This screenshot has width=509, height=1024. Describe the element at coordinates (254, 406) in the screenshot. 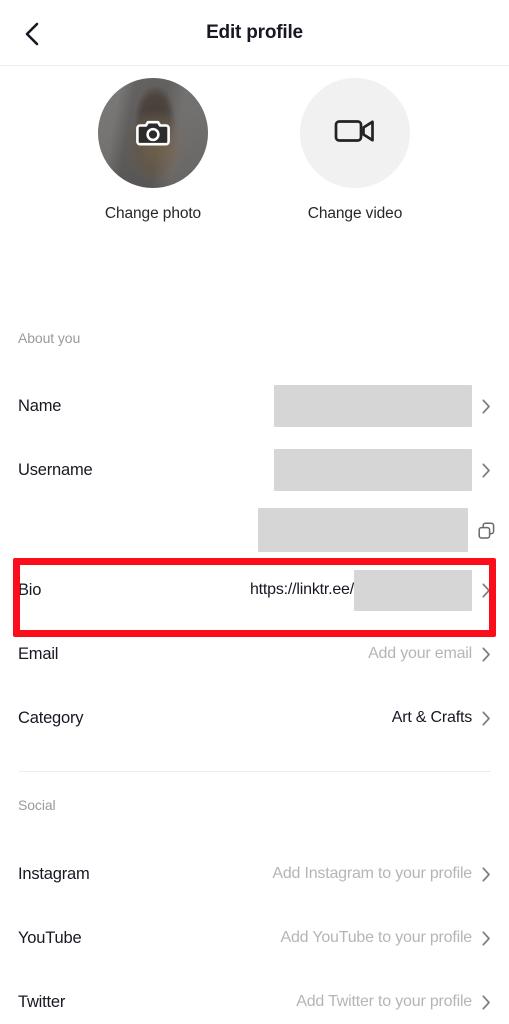

I see `row-name: Name` at that location.